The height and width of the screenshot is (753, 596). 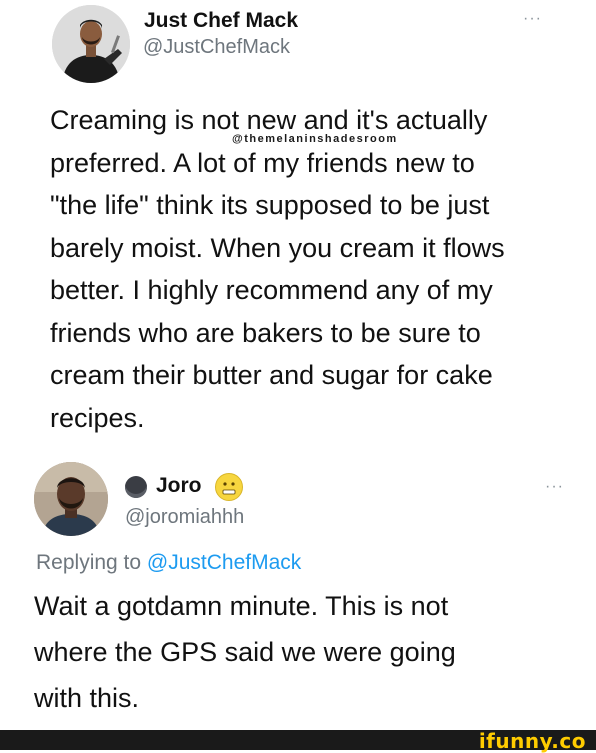 What do you see at coordinates (271, 375) in the screenshot?
I see `tweet-line: cream their butter and sugar for cake` at bounding box center [271, 375].